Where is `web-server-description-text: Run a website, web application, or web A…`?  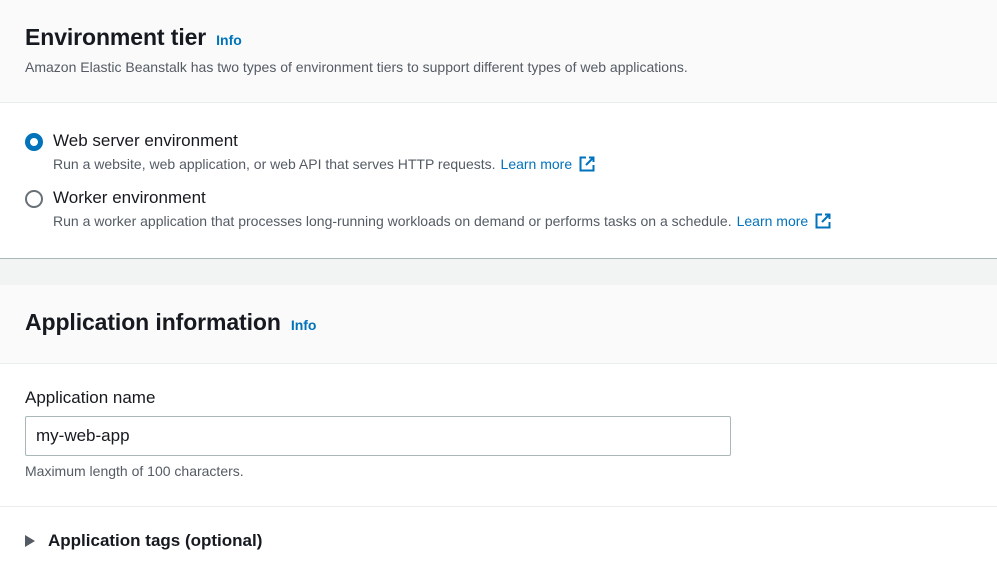
web-server-description-text: Run a website, web application, or web A… is located at coordinates (274, 164).